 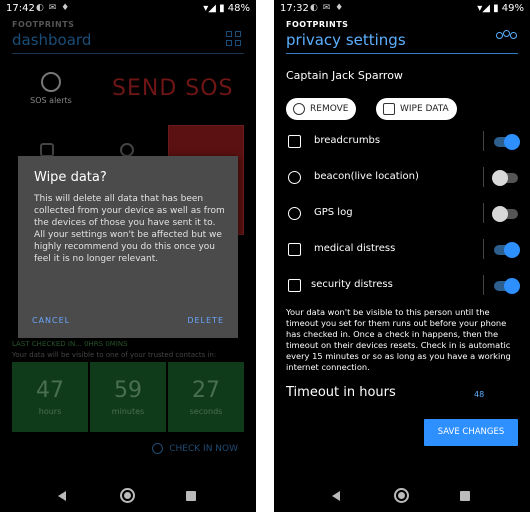 What do you see at coordinates (344, 75) in the screenshot?
I see `contact-name: Captain Jack Sparrow` at bounding box center [344, 75].